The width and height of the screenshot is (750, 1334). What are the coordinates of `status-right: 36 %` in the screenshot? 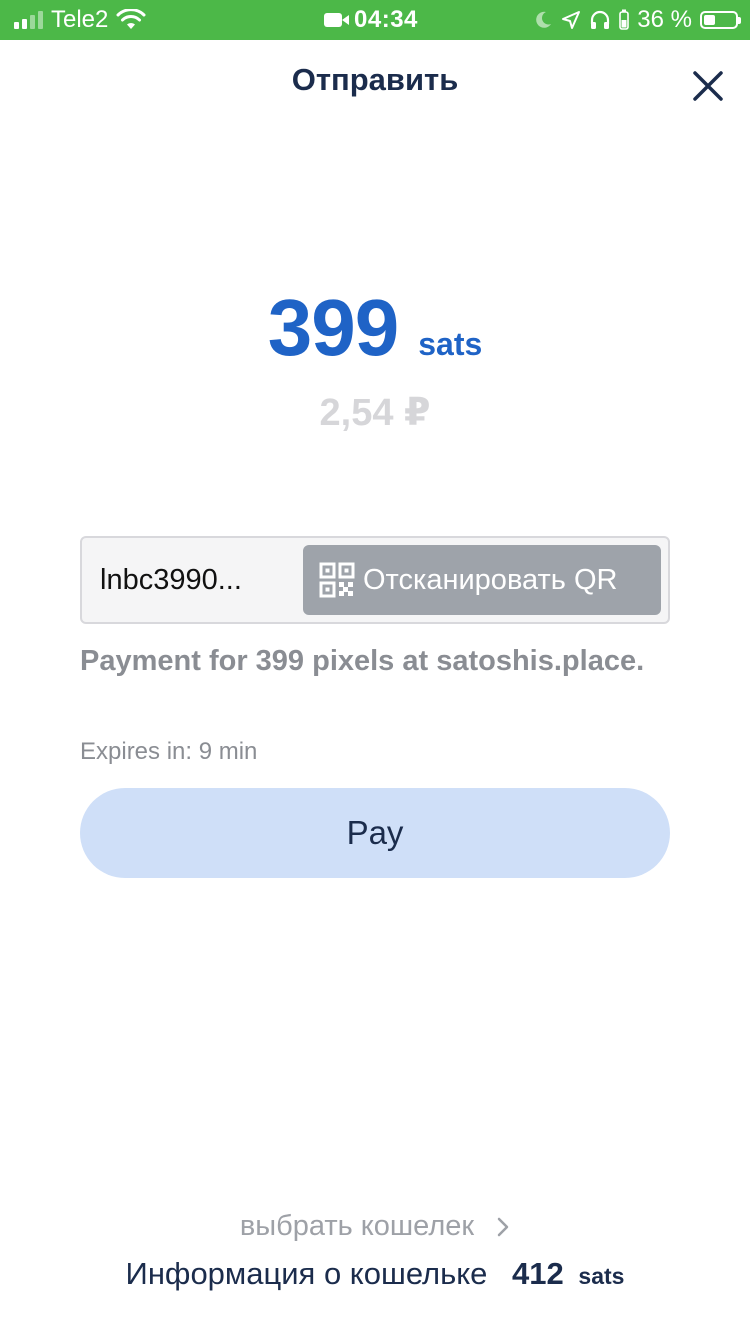 It's located at (637, 20).